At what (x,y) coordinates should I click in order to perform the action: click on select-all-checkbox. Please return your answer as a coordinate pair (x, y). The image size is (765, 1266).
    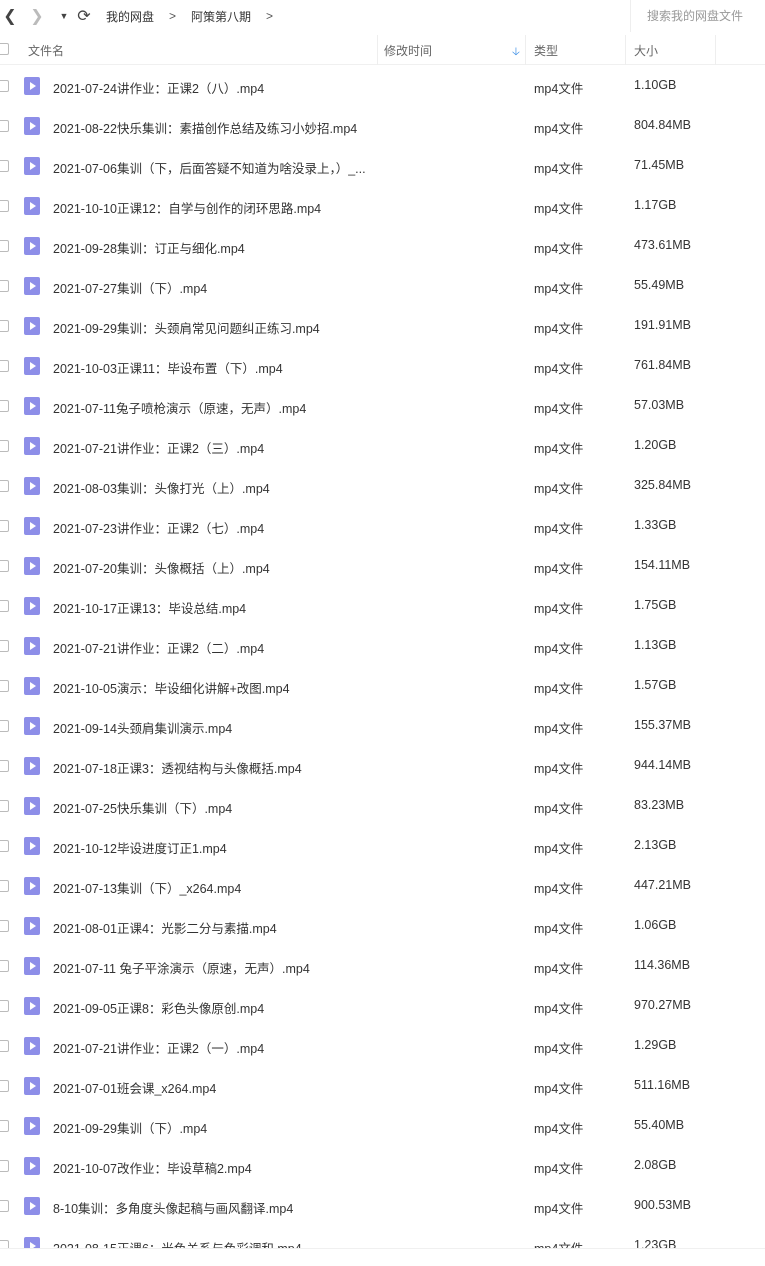
    Looking at the image, I should click on (4, 49).